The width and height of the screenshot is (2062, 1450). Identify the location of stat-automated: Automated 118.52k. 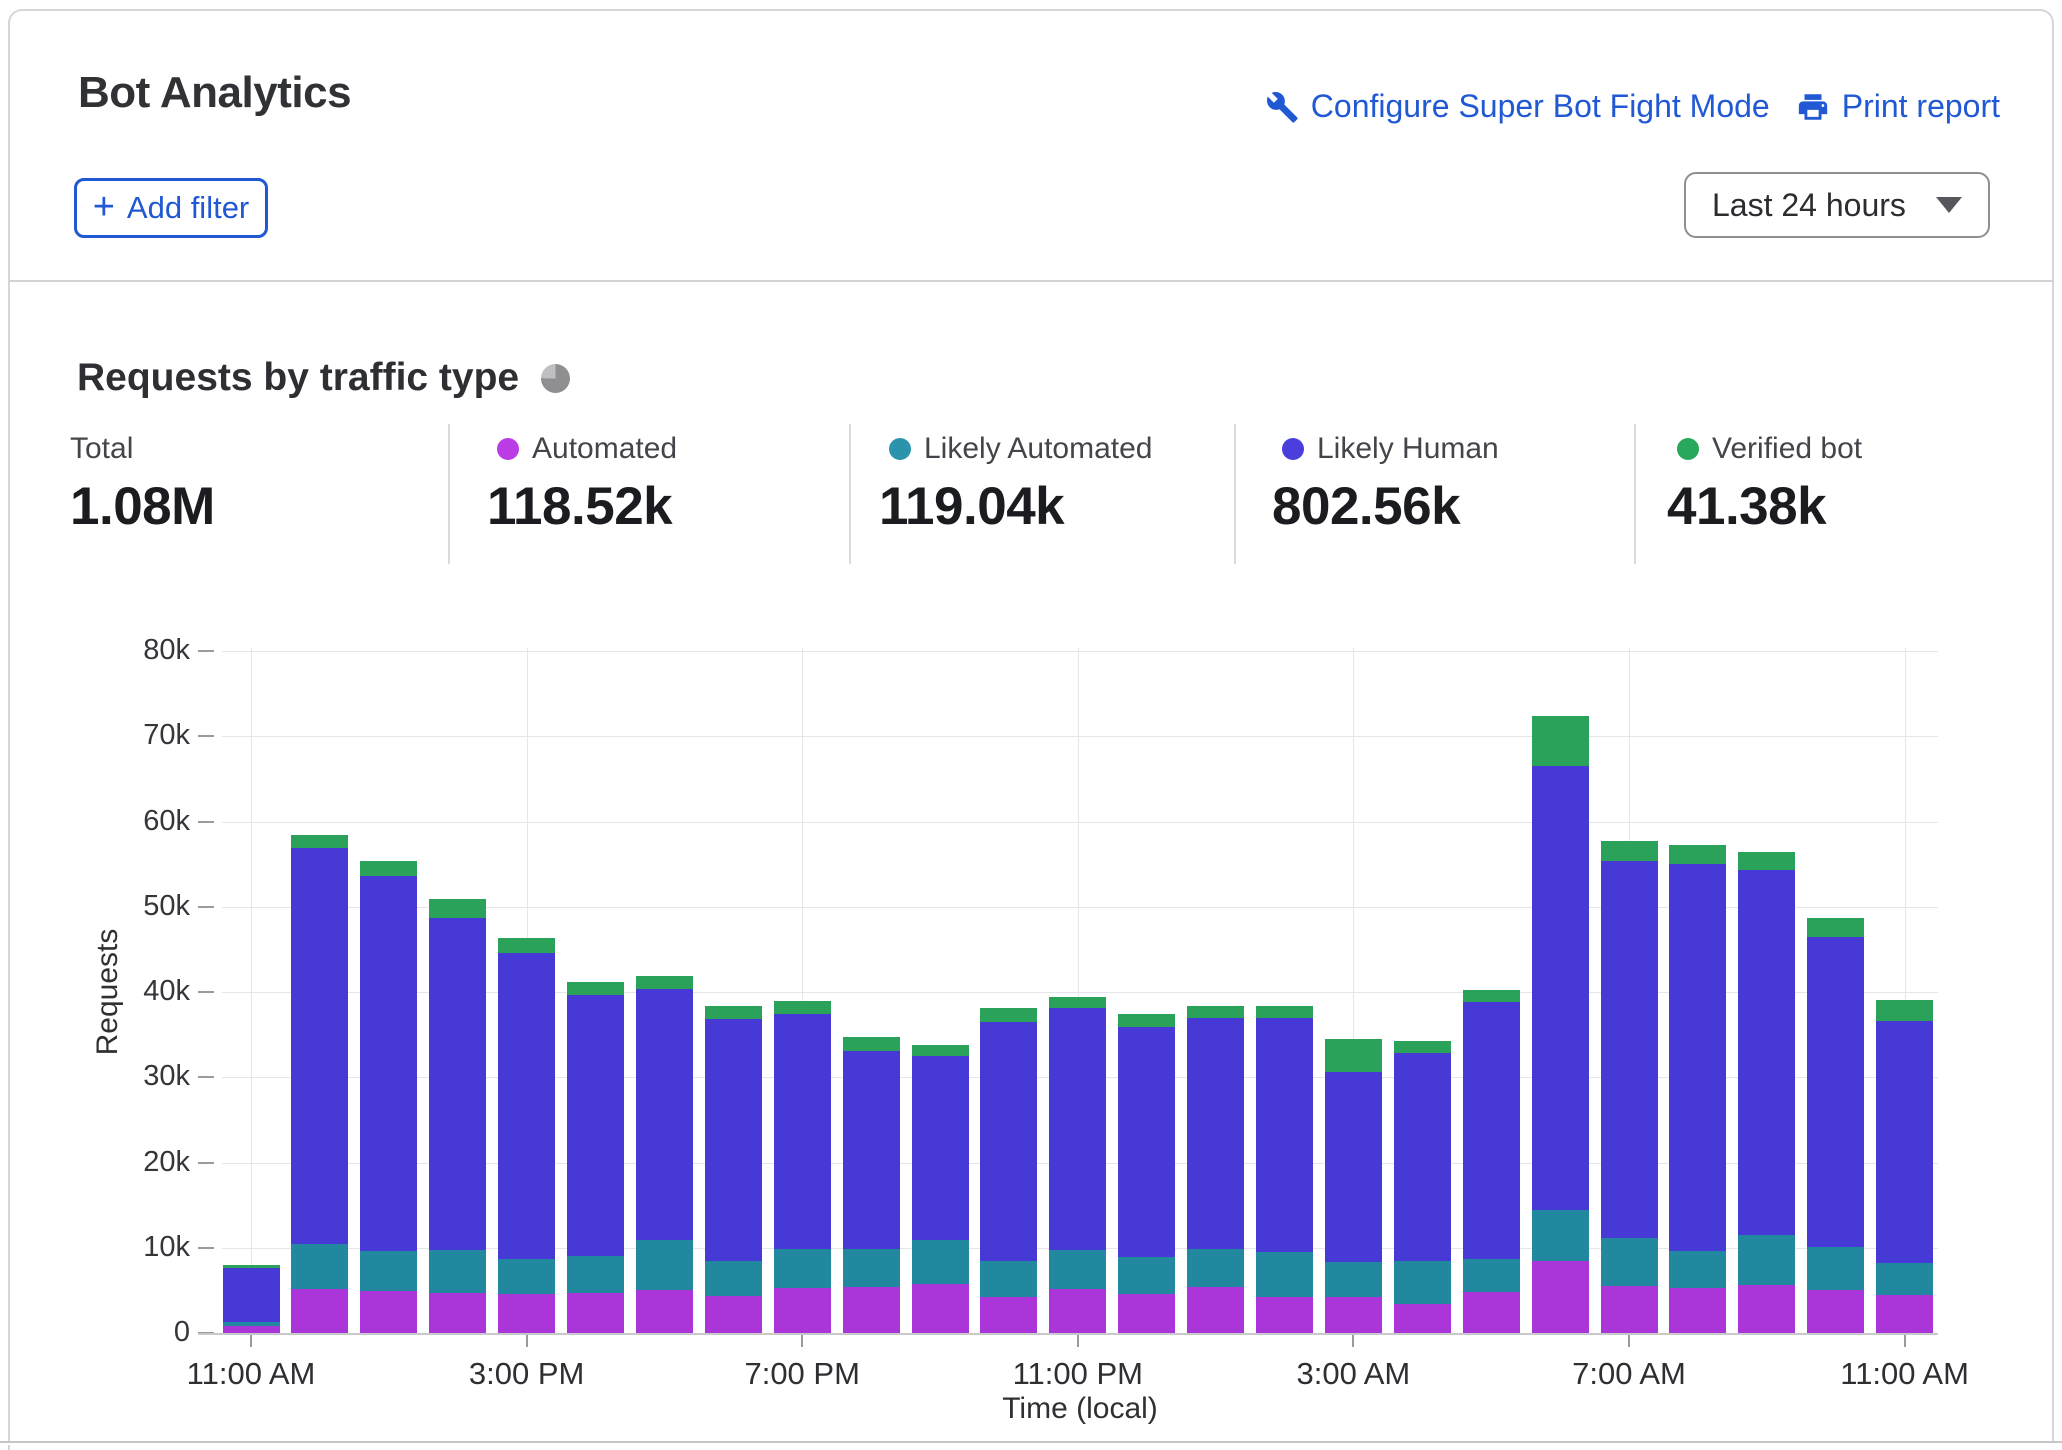
(582, 484).